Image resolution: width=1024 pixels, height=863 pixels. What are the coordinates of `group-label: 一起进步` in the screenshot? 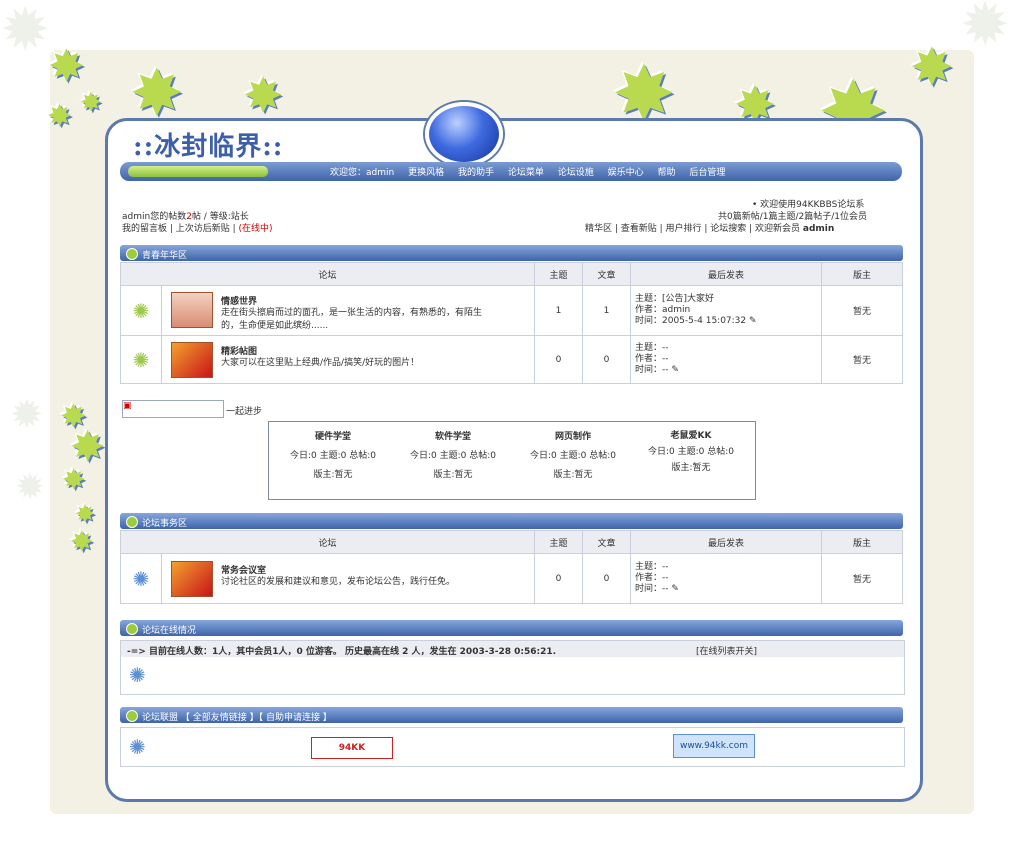 It's located at (244, 412).